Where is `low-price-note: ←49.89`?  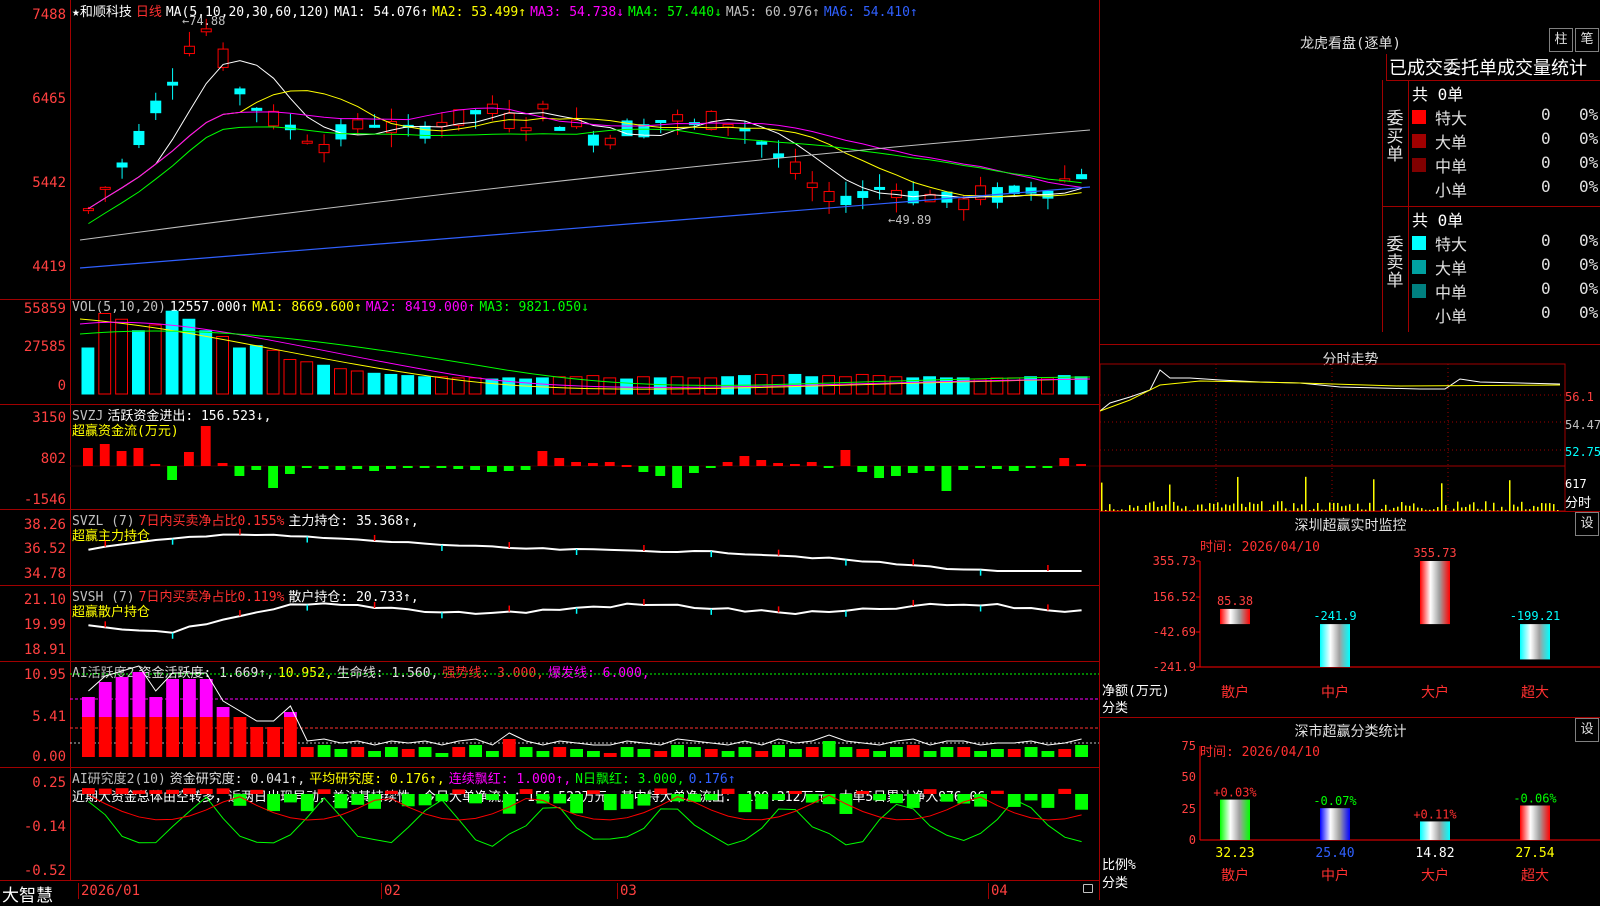 low-price-note: ←49.89 is located at coordinates (909, 220).